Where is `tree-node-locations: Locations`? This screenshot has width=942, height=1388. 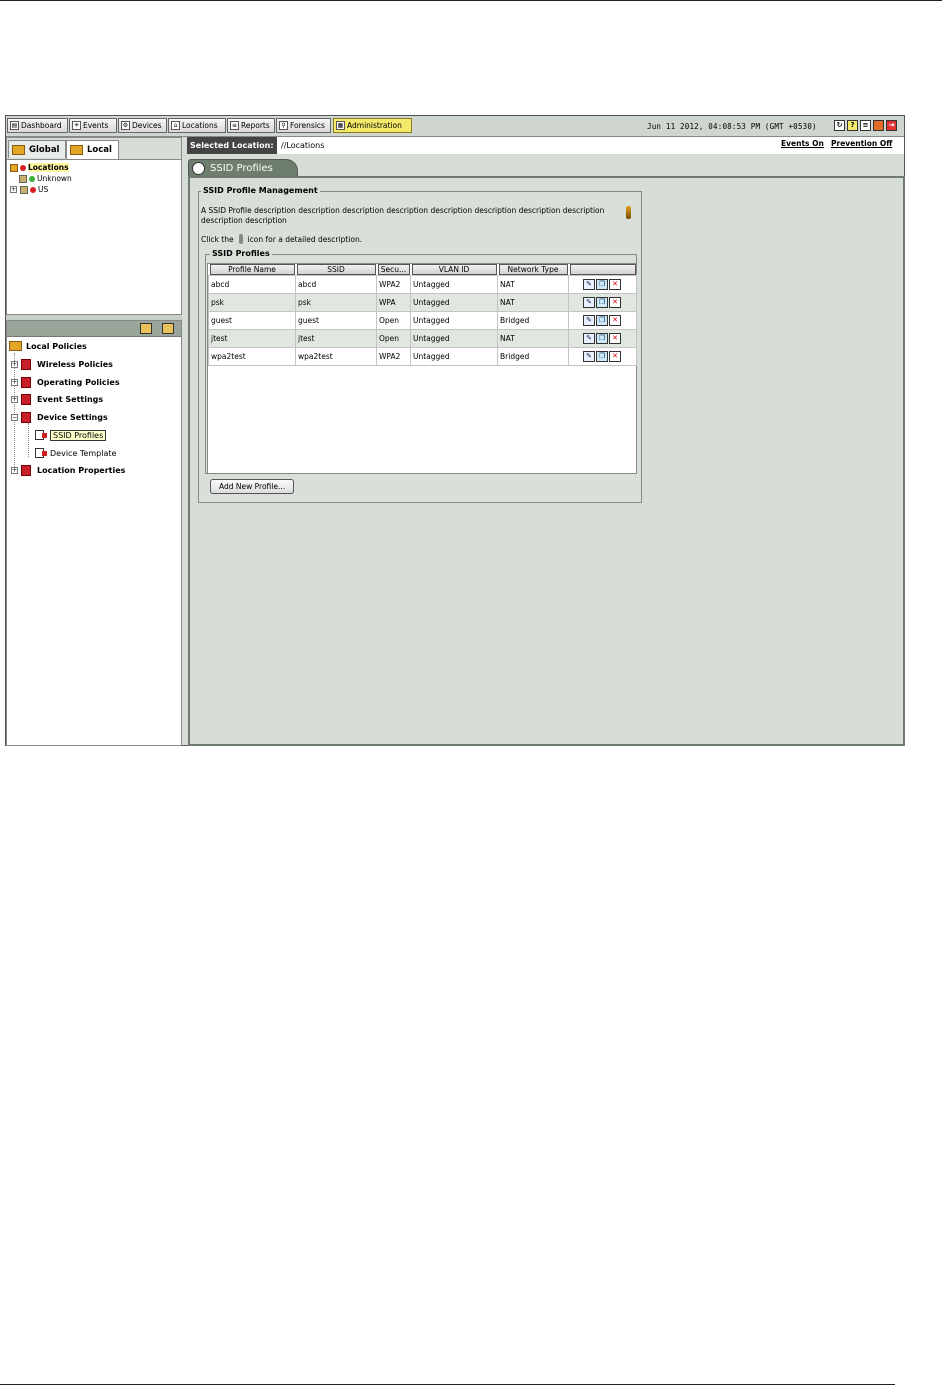
tree-node-locations: Locations is located at coordinates (41, 167).